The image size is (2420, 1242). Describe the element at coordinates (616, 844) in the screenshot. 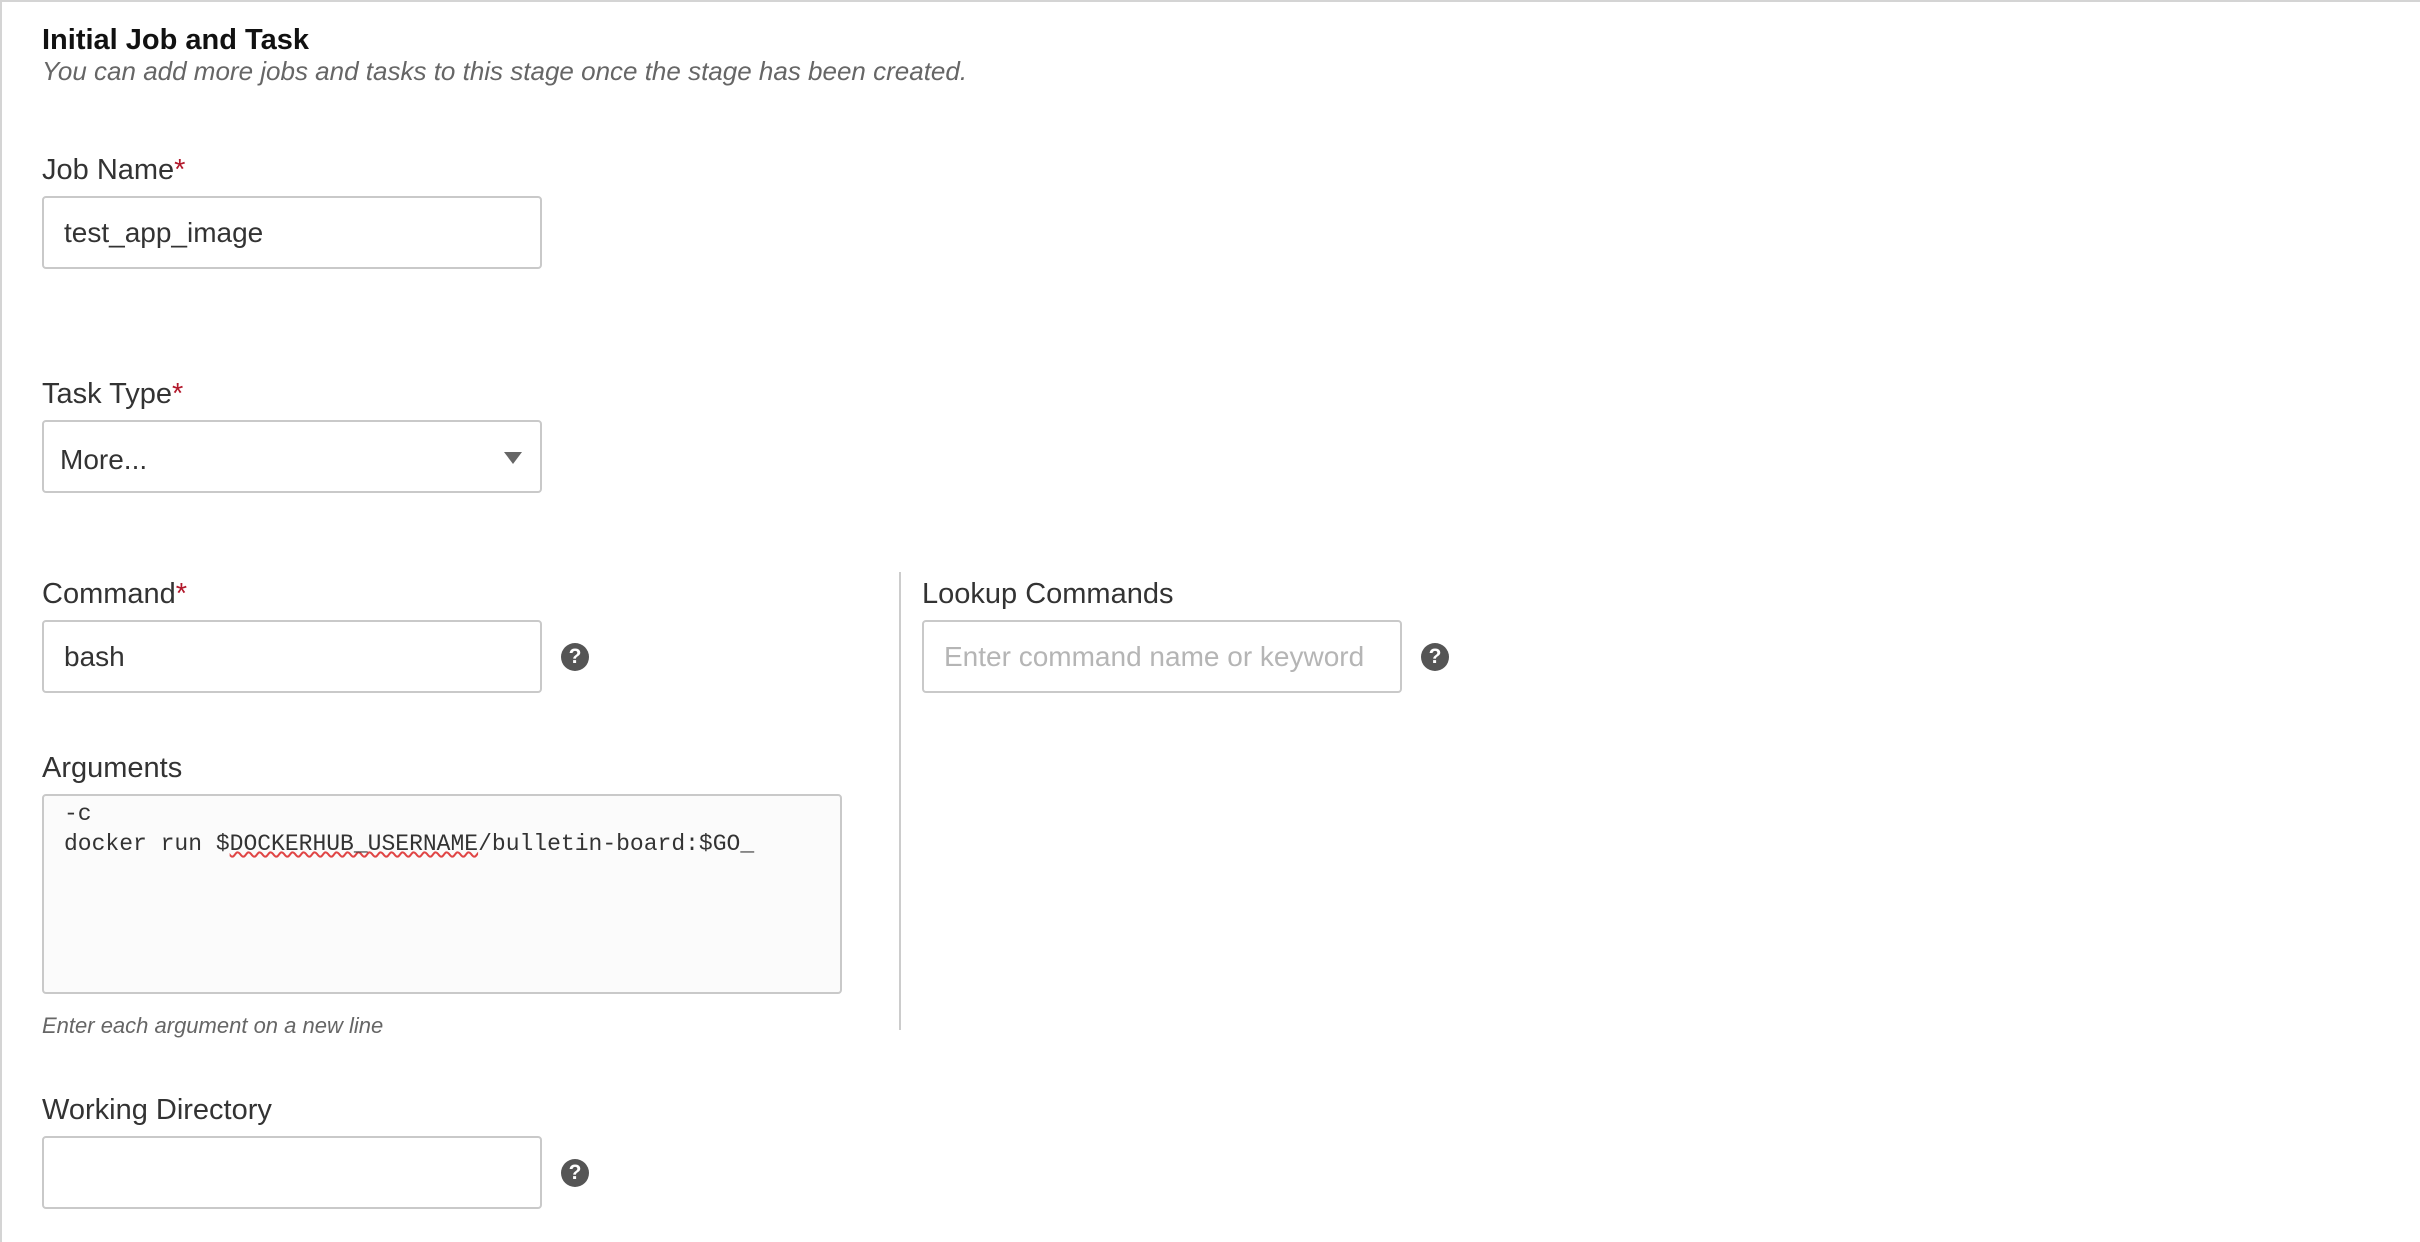

I see `argument-text: /bulletin-board:$GO_` at that location.